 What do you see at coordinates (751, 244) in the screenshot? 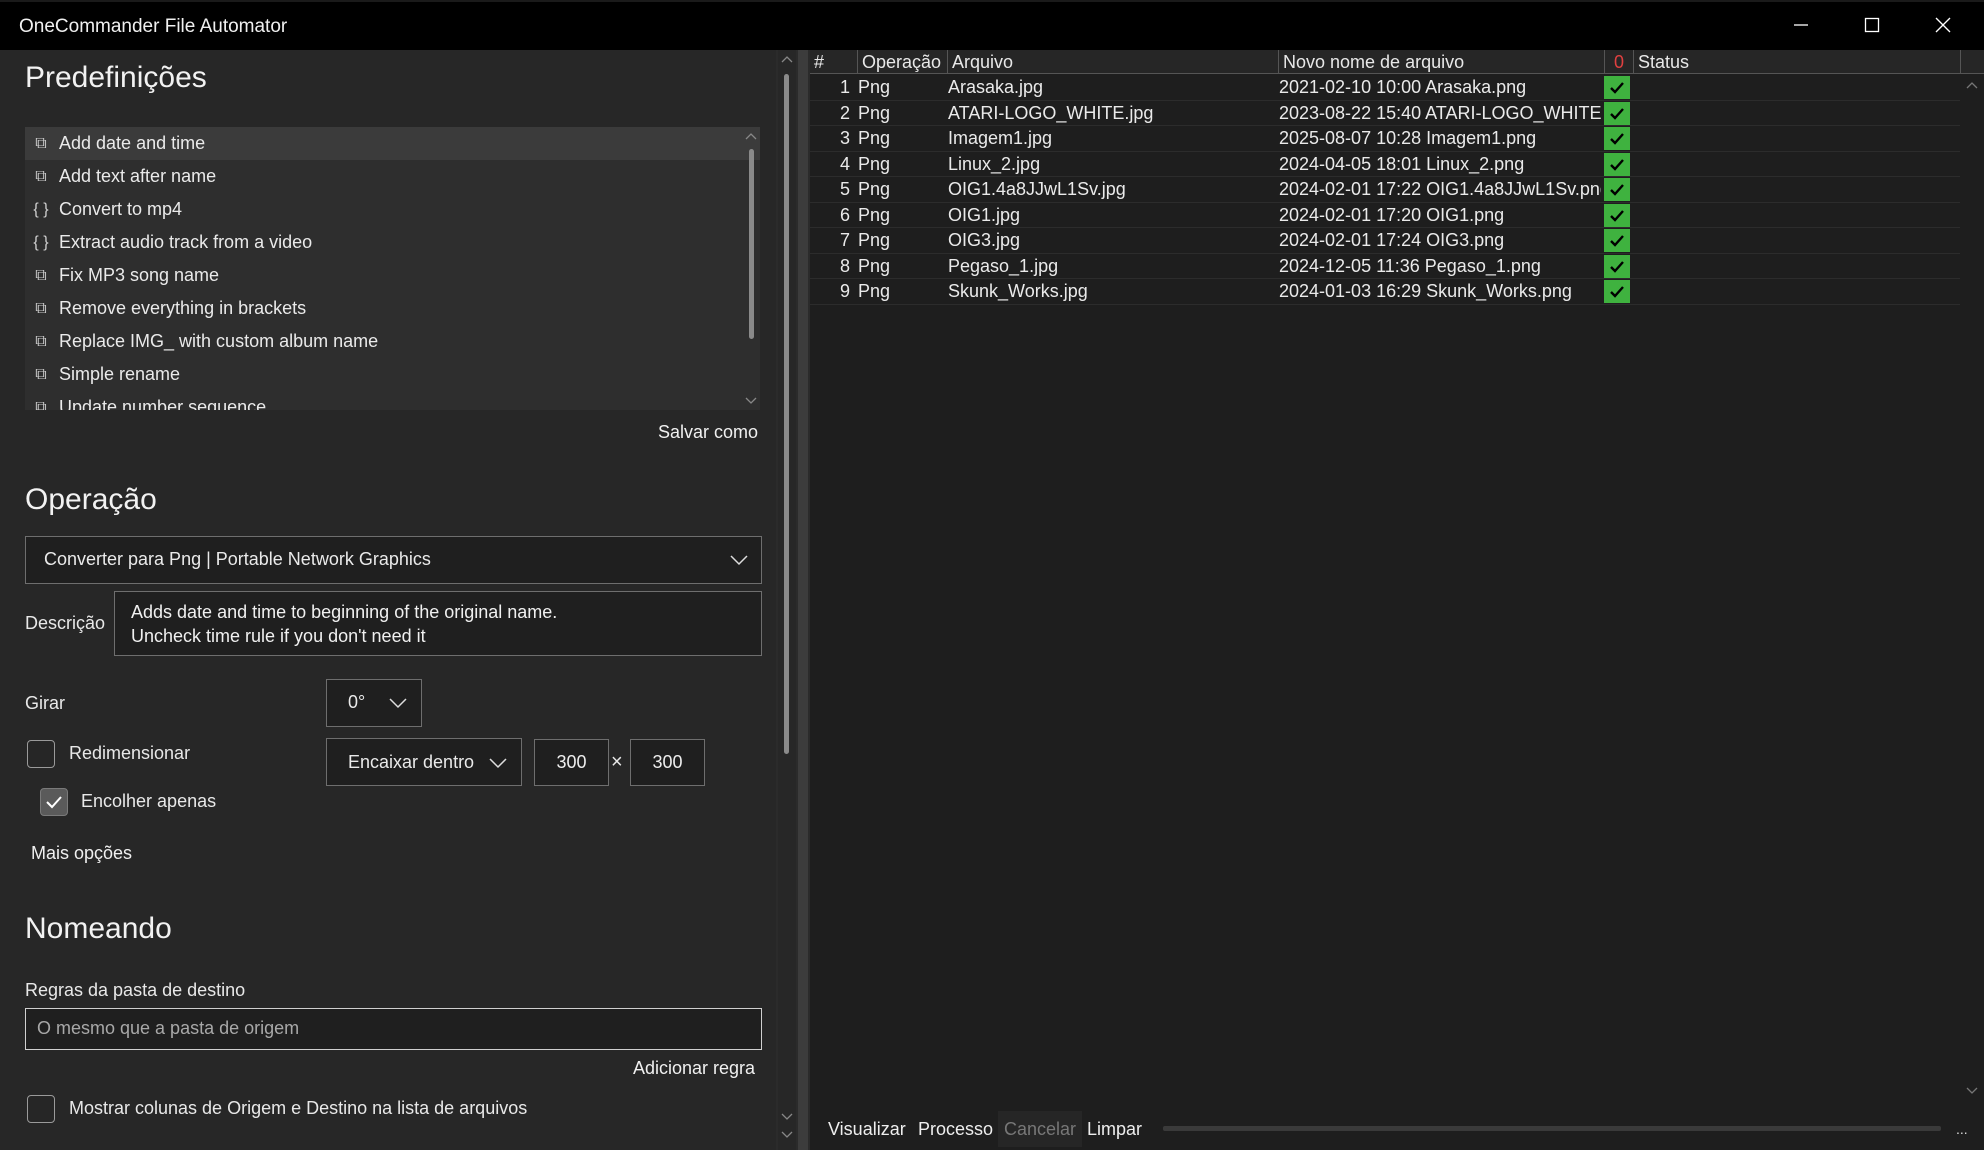
I see `presets-scrollbar-thumb` at bounding box center [751, 244].